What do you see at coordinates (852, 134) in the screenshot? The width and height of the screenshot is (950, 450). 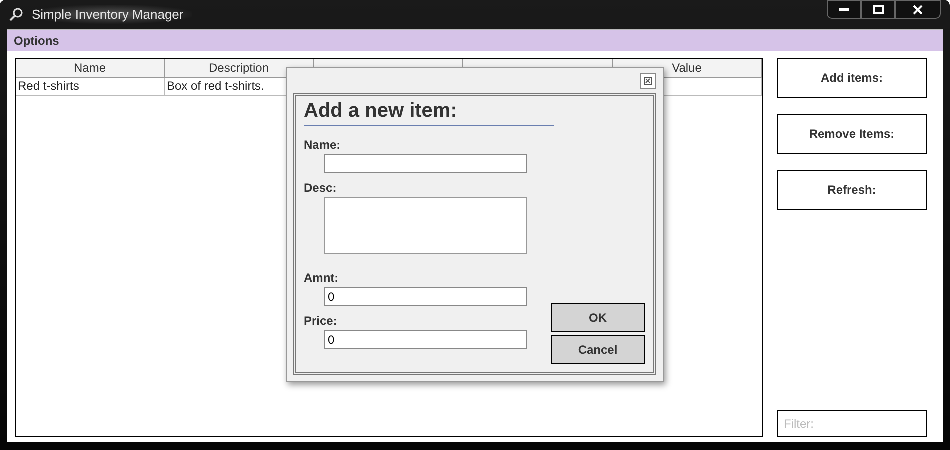 I see `action-button: Remove Items:` at bounding box center [852, 134].